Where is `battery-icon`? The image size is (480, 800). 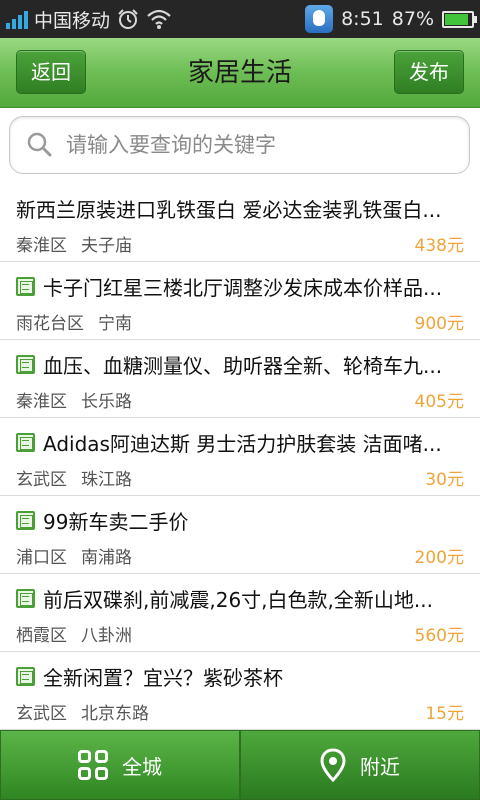
battery-icon is located at coordinates (459, 19).